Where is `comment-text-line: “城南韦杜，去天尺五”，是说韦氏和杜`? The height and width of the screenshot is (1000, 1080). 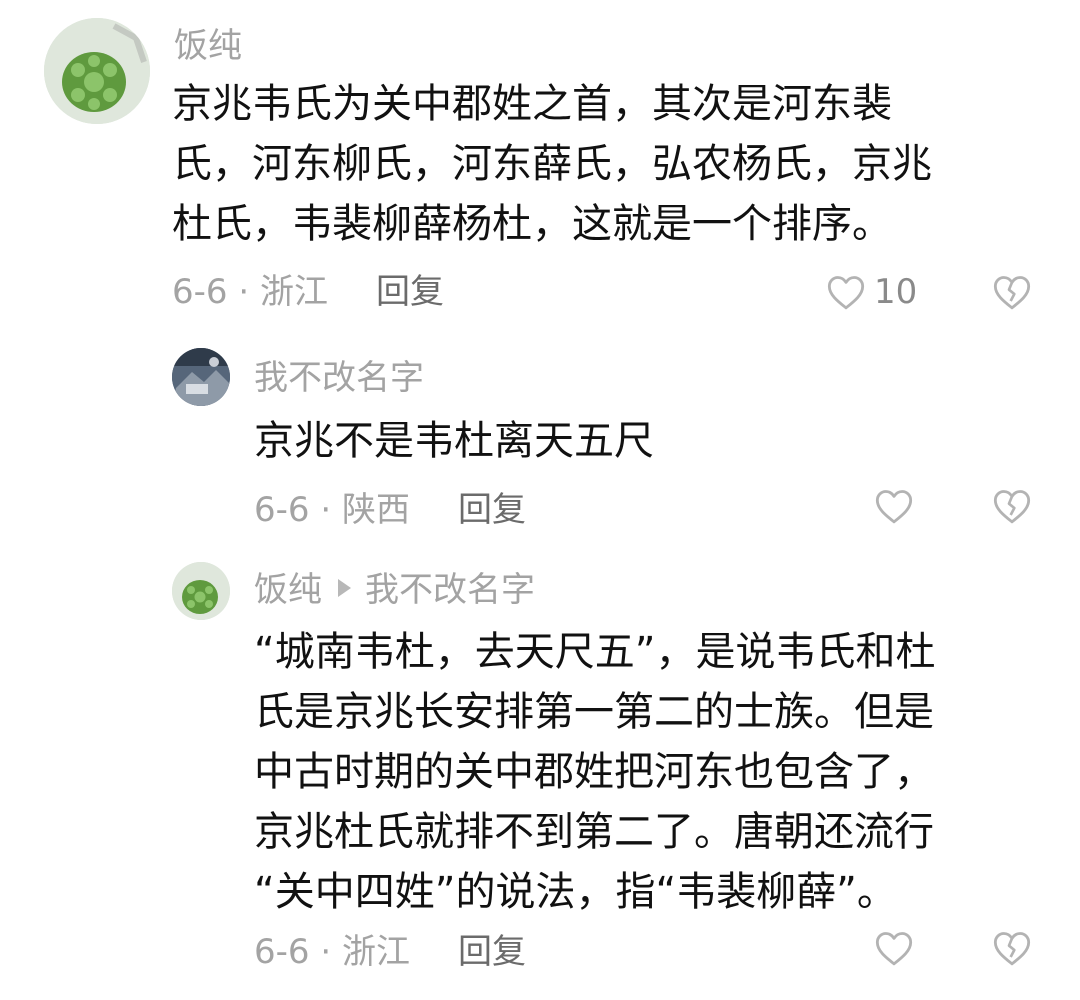 comment-text-line: “城南韦杜，去天尺五”，是说韦氏和杜 is located at coordinates (595, 652).